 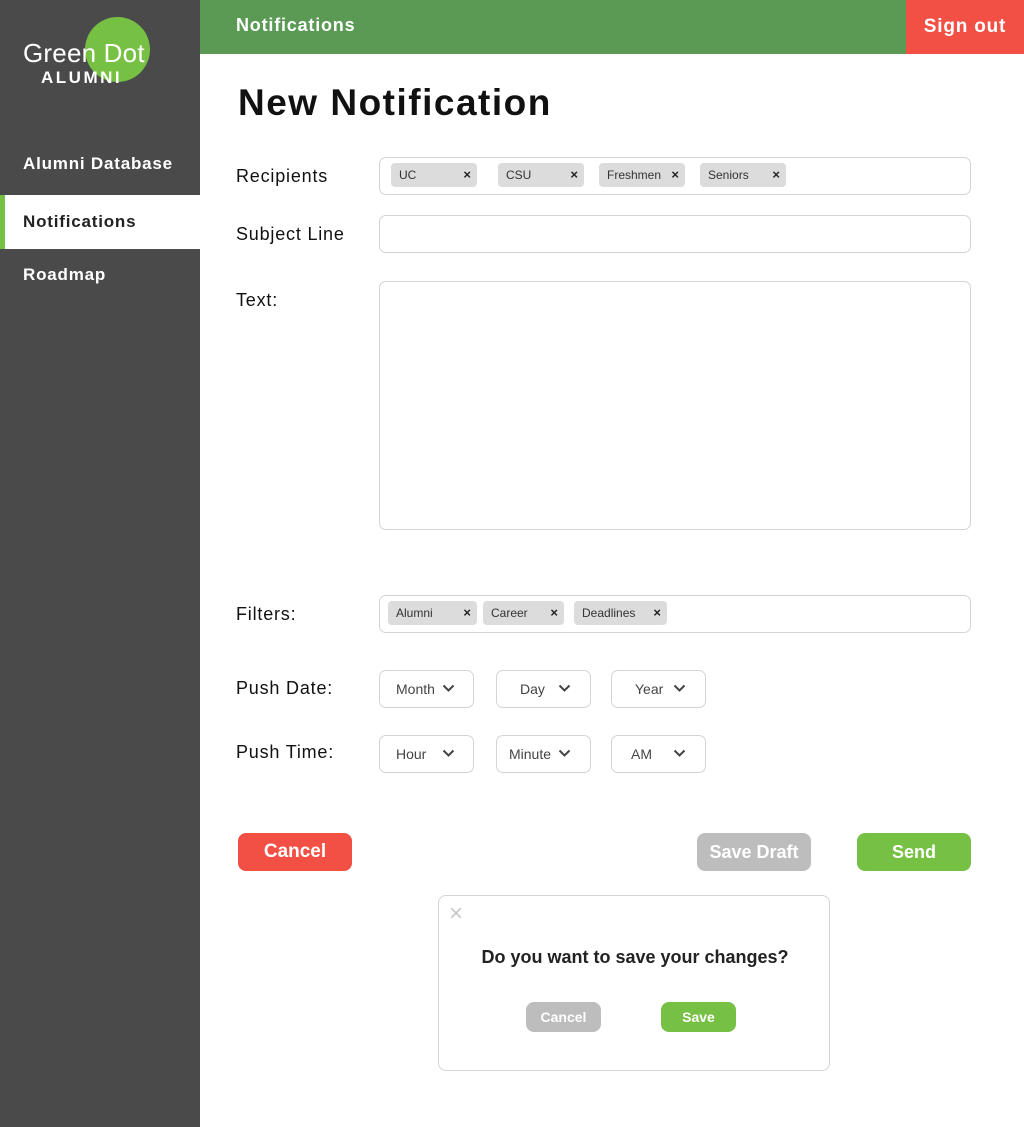 I want to click on text-area, so click(x=675, y=405).